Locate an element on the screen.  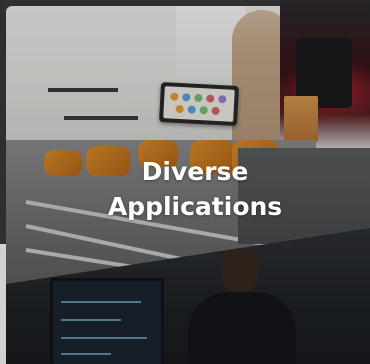
robot-photo is located at coordinates (325, 76).